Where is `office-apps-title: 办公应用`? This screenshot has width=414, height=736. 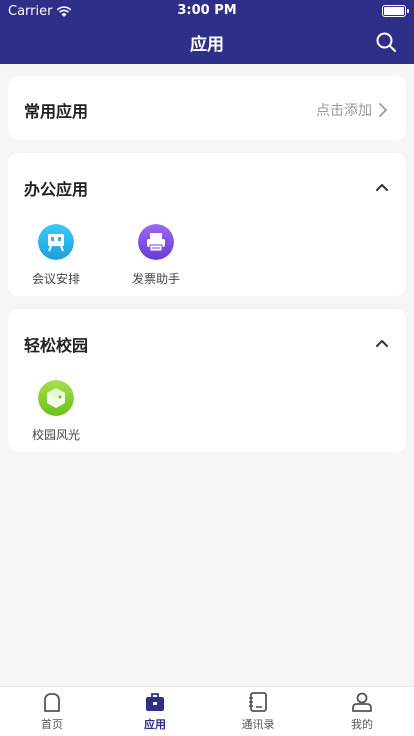 office-apps-title: 办公应用 is located at coordinates (56, 189).